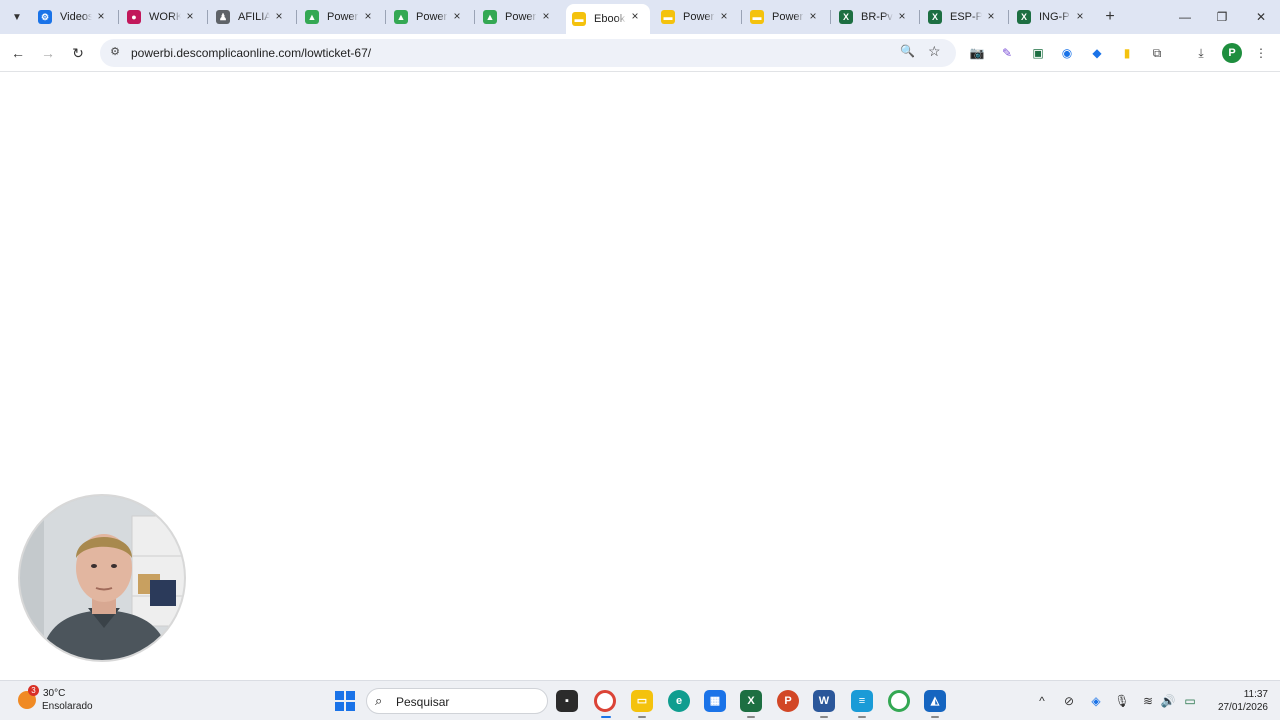 Image resolution: width=1280 pixels, height=720 pixels. Describe the element at coordinates (605, 701) in the screenshot. I see `chrome-taskbar-icon` at that location.